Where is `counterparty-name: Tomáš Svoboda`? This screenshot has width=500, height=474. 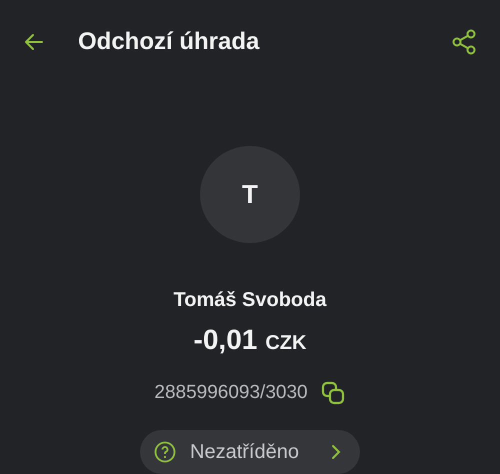 counterparty-name: Tomáš Svoboda is located at coordinates (250, 300).